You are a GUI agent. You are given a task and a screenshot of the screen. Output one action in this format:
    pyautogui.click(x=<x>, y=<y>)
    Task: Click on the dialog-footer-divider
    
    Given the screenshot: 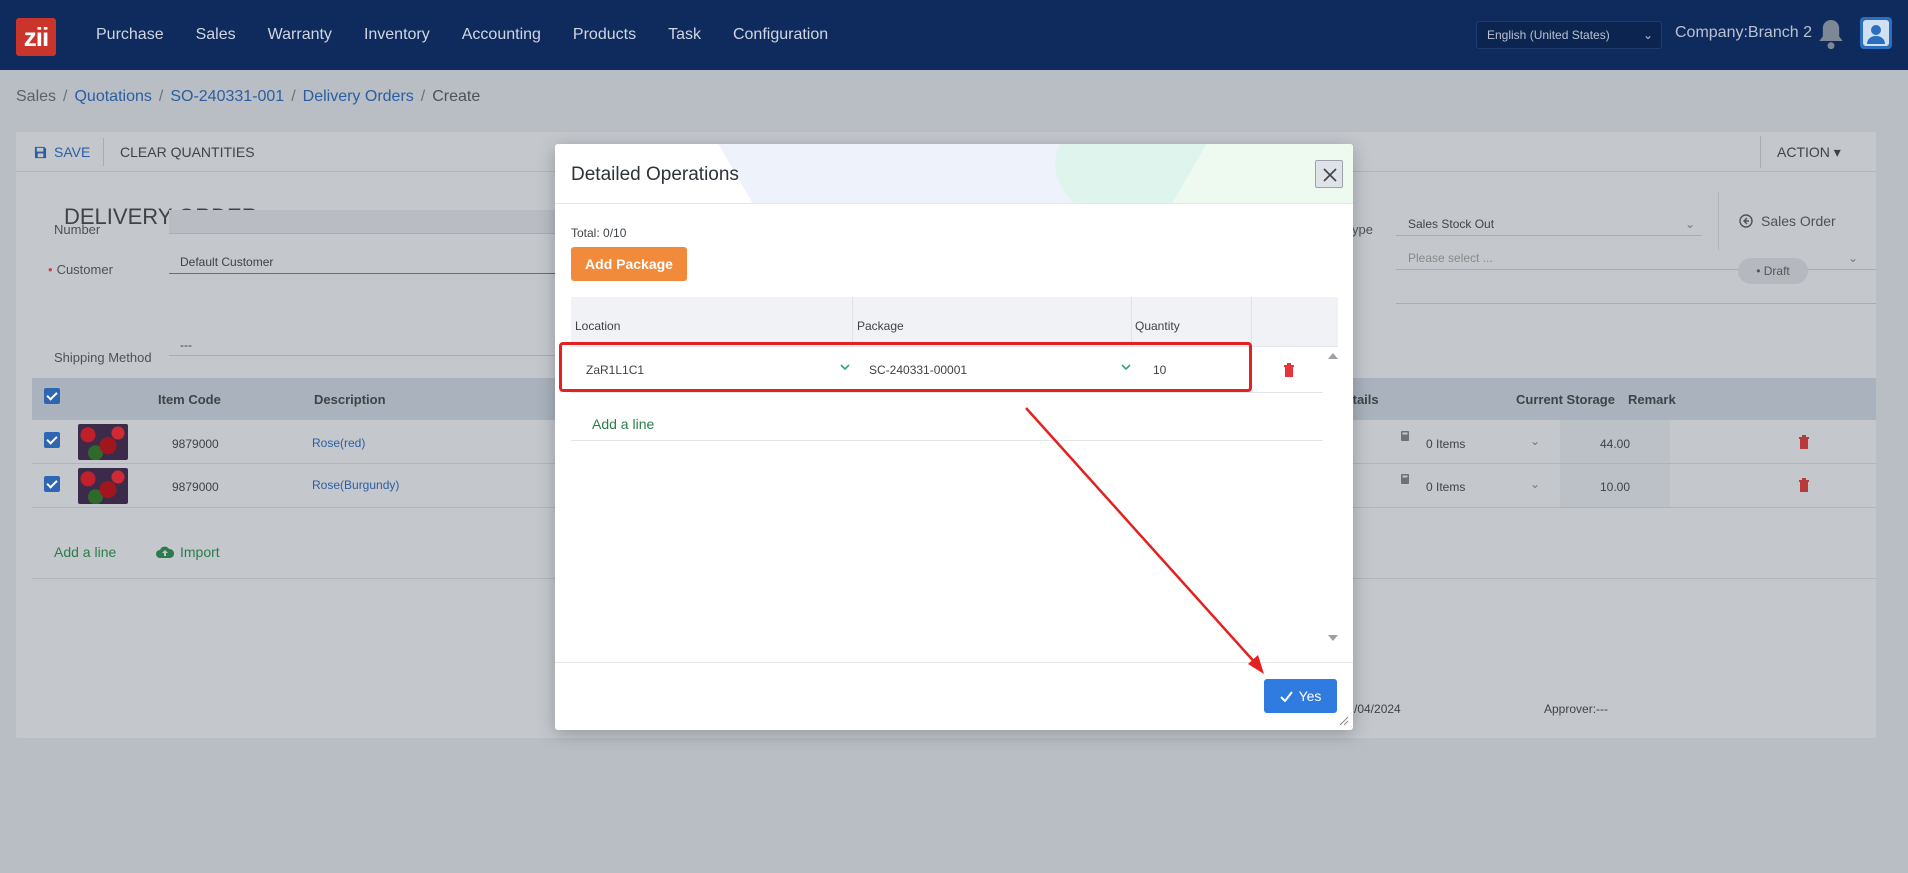 What is the action you would take?
    pyautogui.click(x=954, y=662)
    